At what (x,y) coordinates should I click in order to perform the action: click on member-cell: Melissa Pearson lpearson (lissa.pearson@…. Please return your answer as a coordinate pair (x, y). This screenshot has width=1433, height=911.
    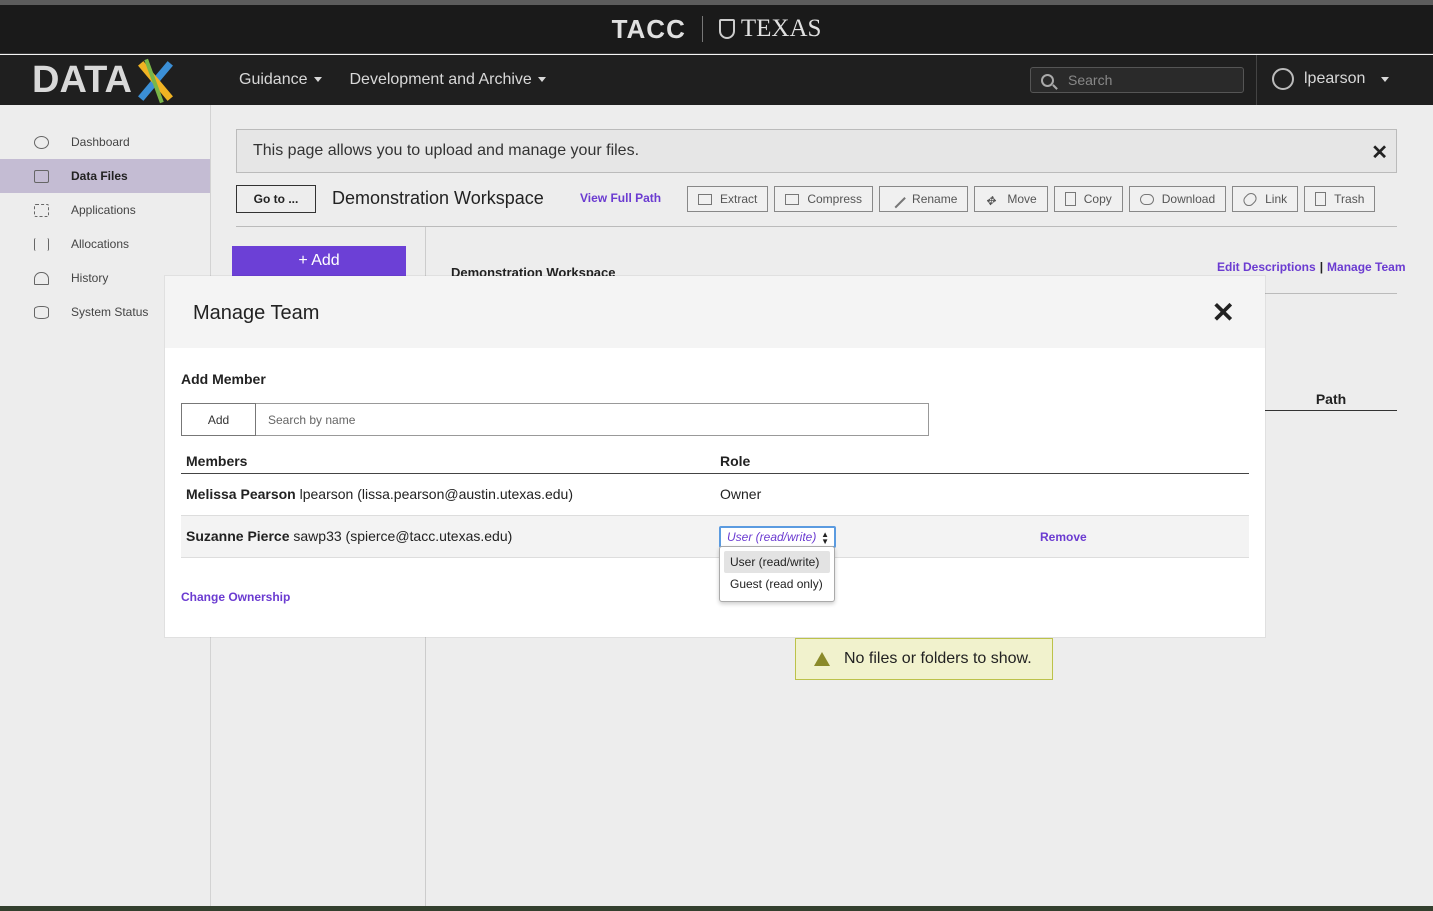
    Looking at the image, I should click on (379, 494).